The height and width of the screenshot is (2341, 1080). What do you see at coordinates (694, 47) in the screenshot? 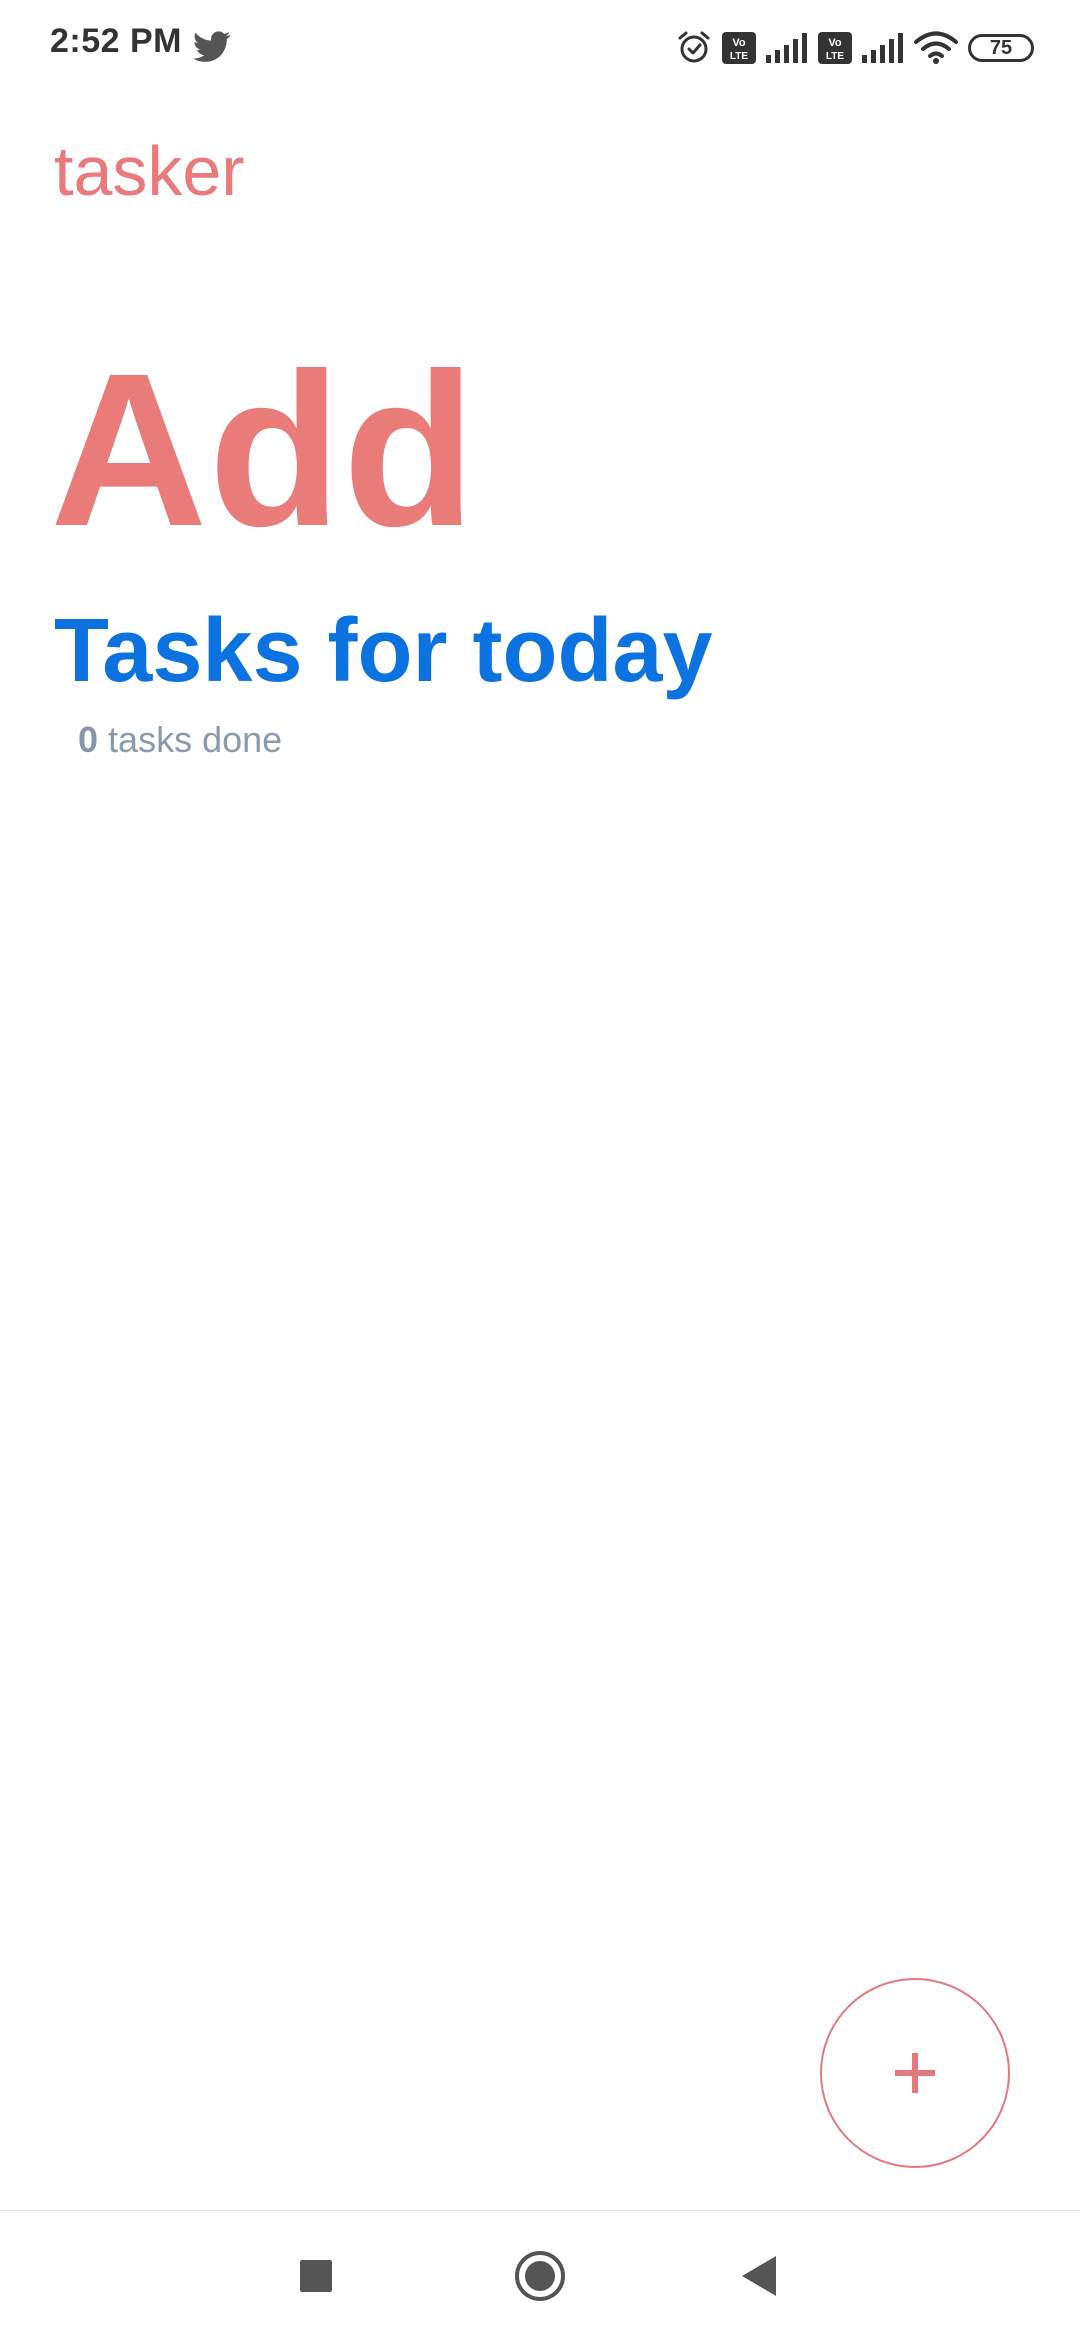
I see `alarm-icon` at bounding box center [694, 47].